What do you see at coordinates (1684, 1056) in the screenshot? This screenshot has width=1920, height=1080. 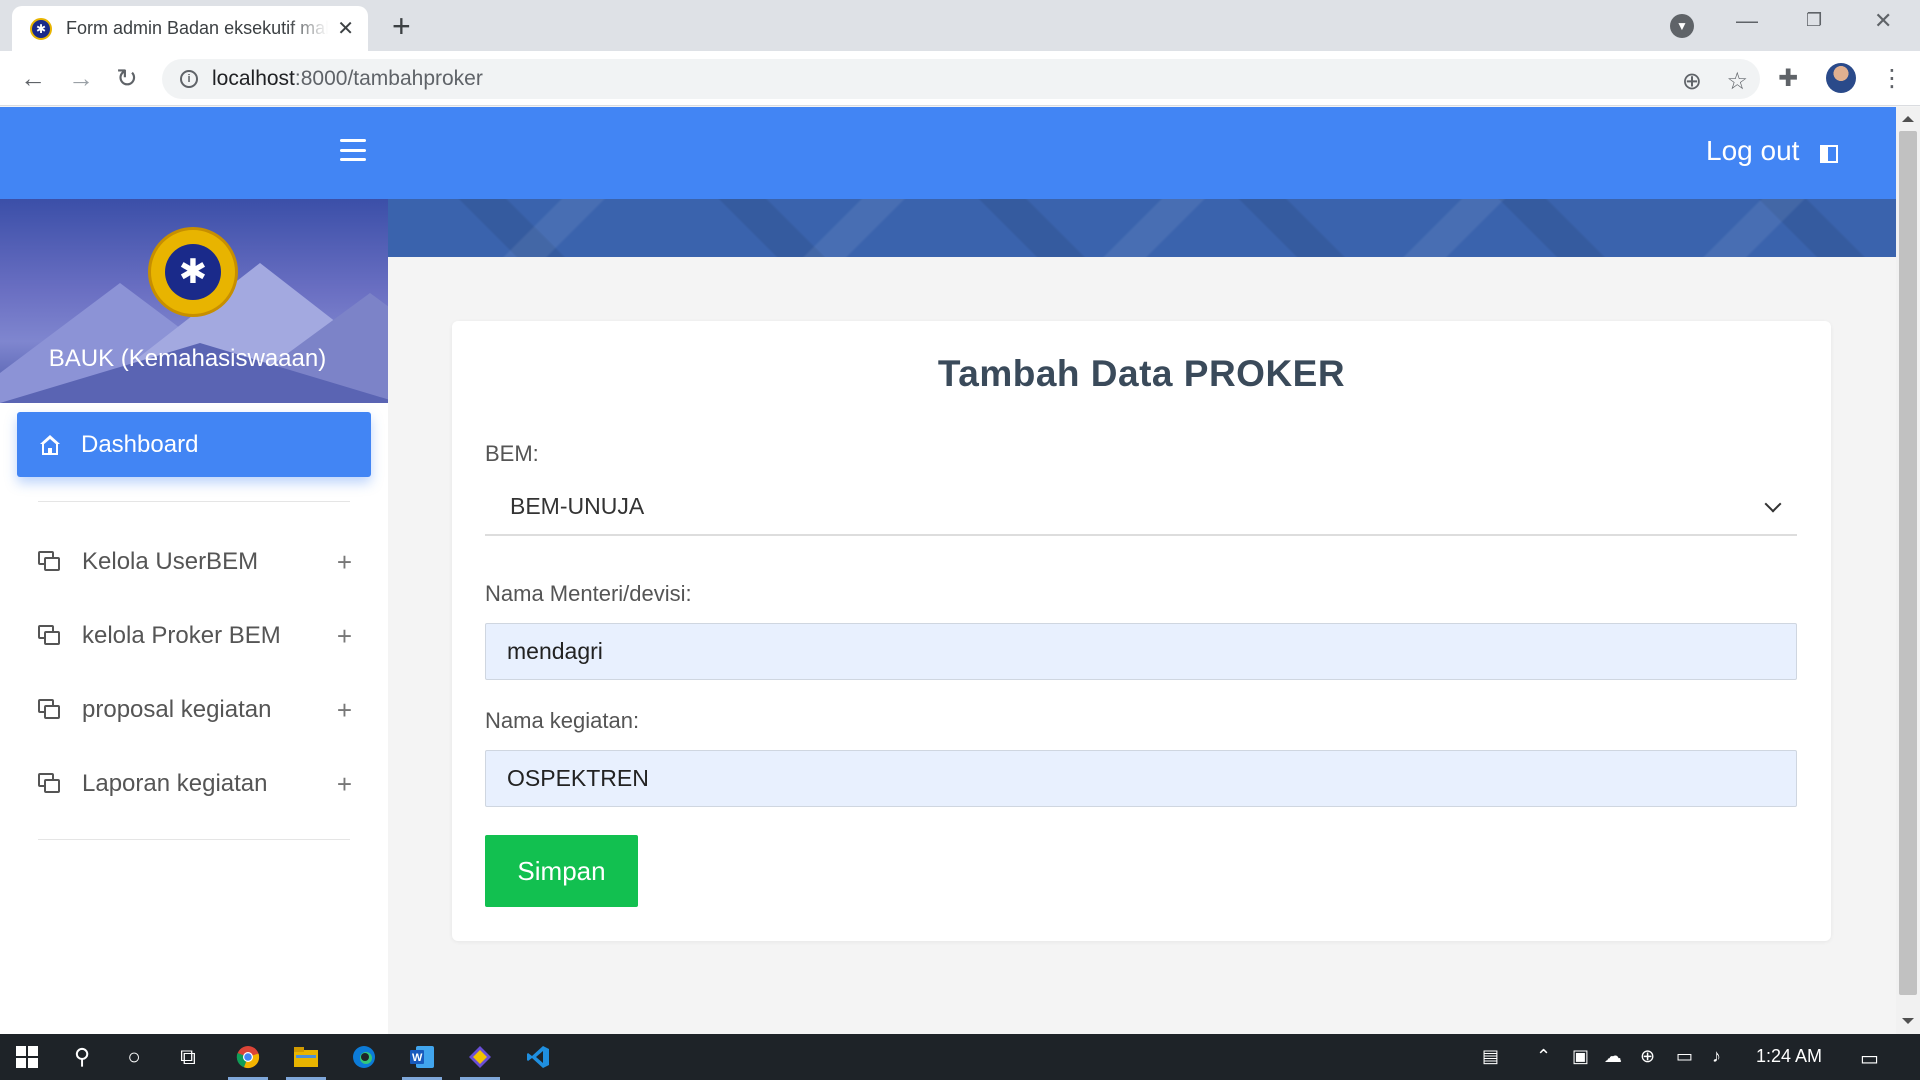 I see `battery-icon: ▭` at bounding box center [1684, 1056].